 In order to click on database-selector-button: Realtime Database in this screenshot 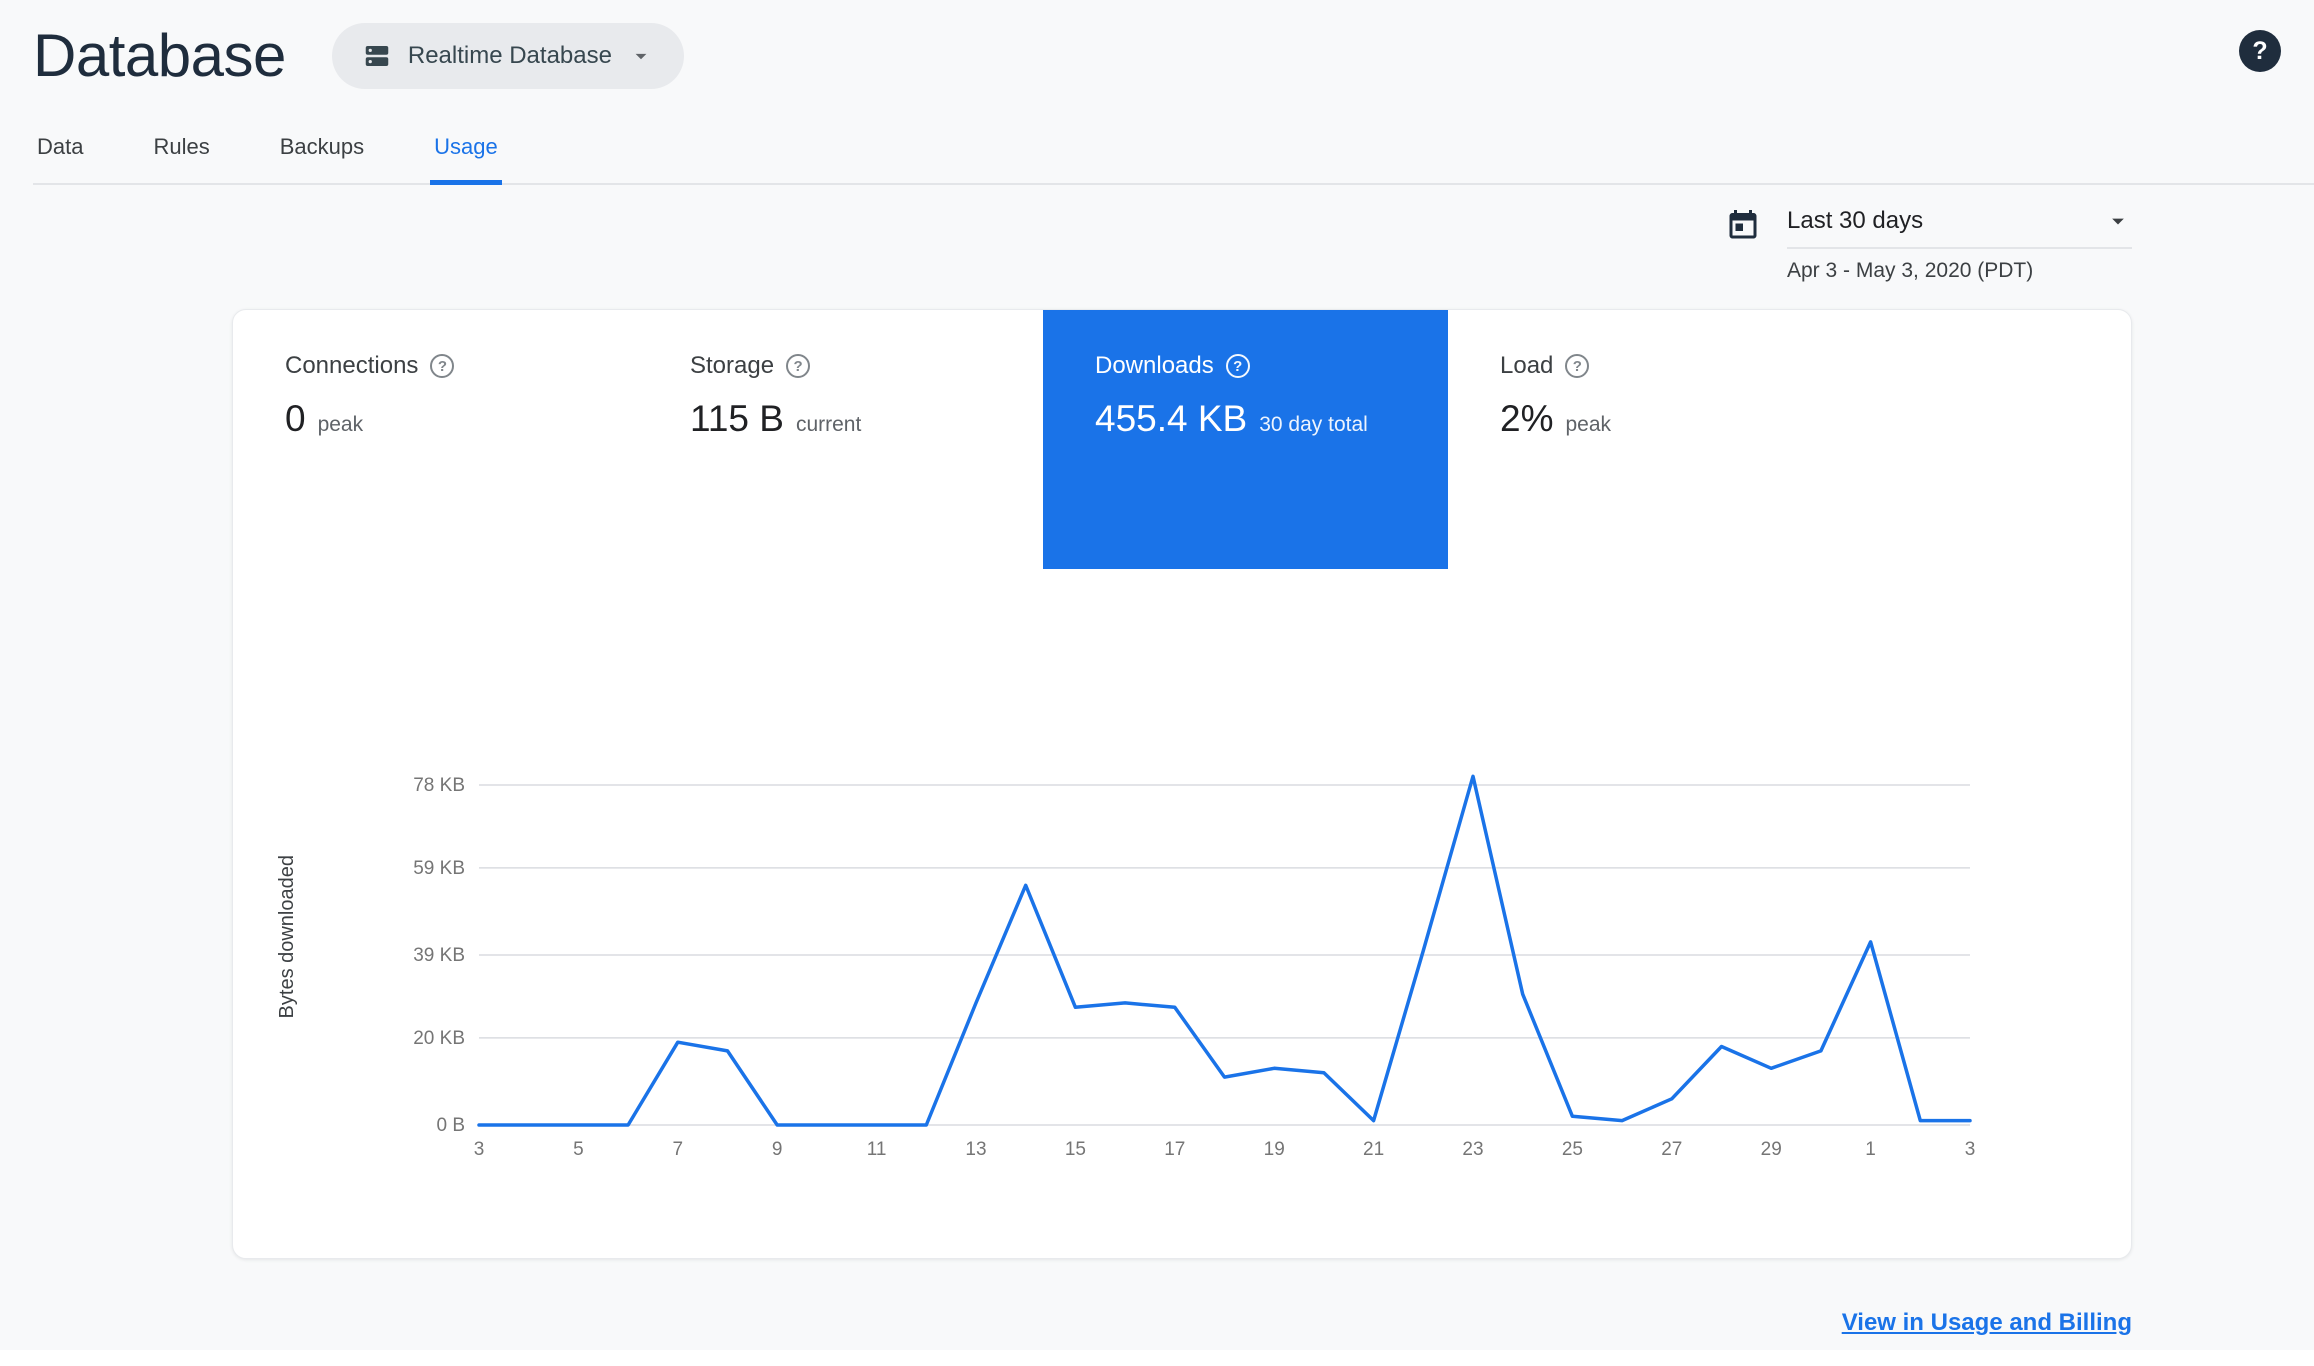, I will do `click(507, 55)`.